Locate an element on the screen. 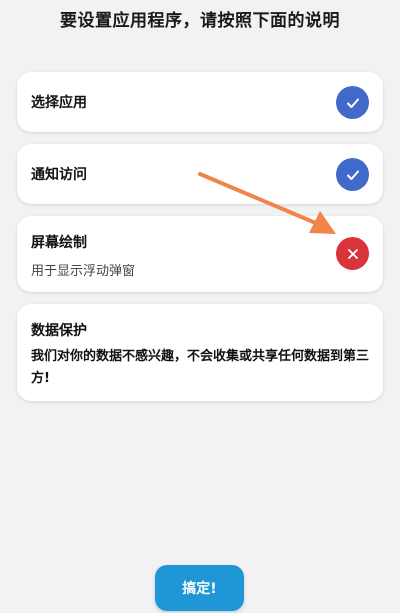 This screenshot has width=400, height=613. step-card-screen-overlay: 屏幕绘制 用于显示浮动弹窗 is located at coordinates (200, 254).